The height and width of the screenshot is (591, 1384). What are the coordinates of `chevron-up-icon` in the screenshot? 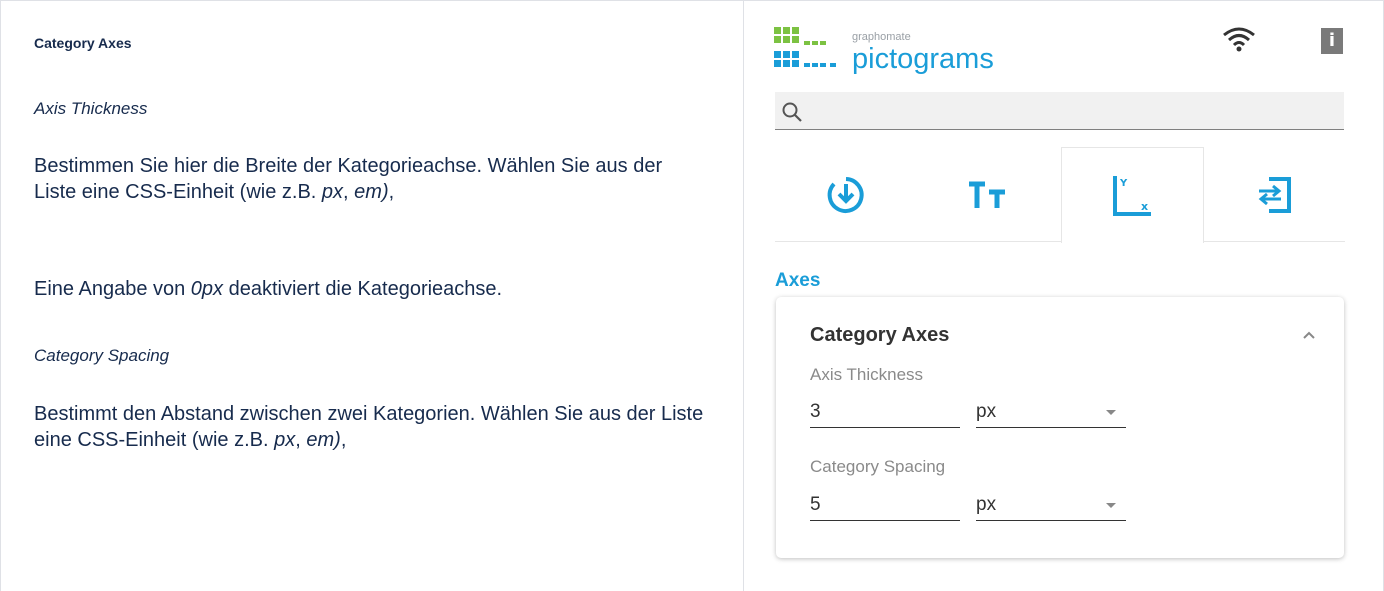 It's located at (1309, 336).